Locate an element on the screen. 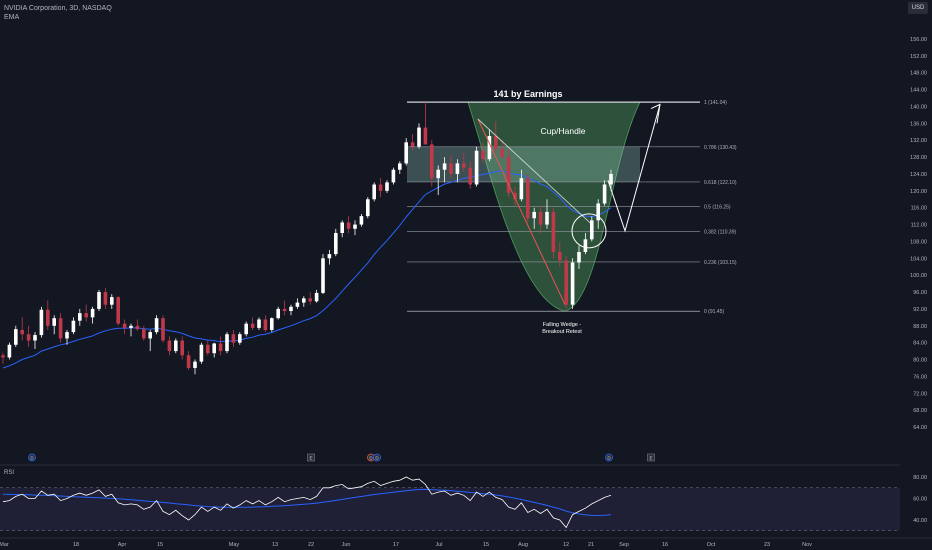  fib-label: 0.236 (103.15) is located at coordinates (720, 263).